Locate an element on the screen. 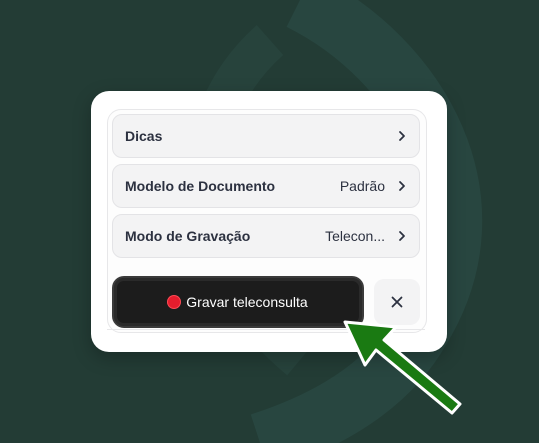 The image size is (539, 443). record-dot-icon is located at coordinates (174, 302).